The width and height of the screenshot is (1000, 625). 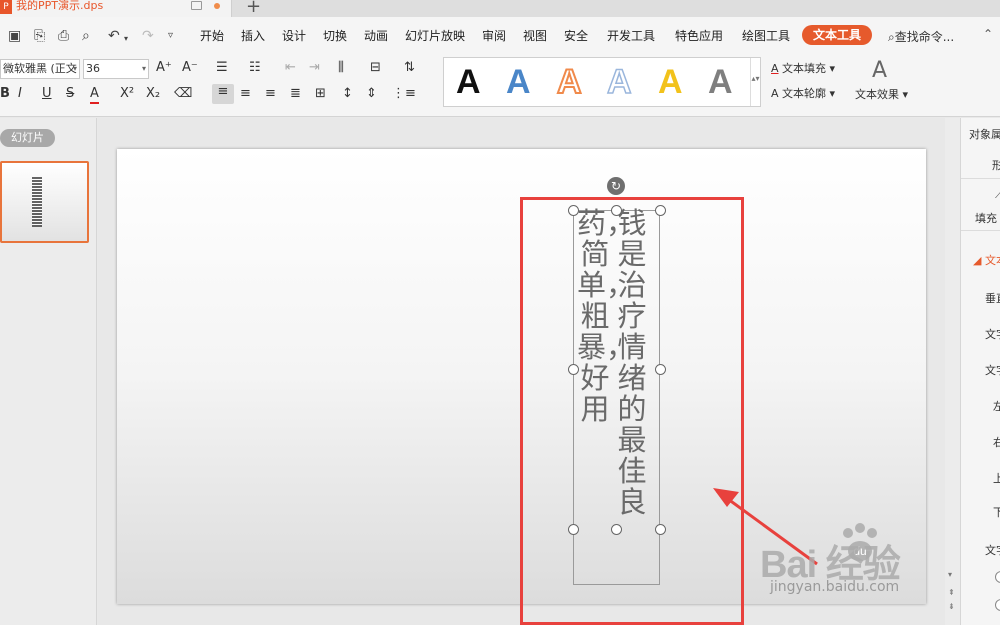 What do you see at coordinates (153, 94) in the screenshot?
I see `subscript-icon: X₂` at bounding box center [153, 94].